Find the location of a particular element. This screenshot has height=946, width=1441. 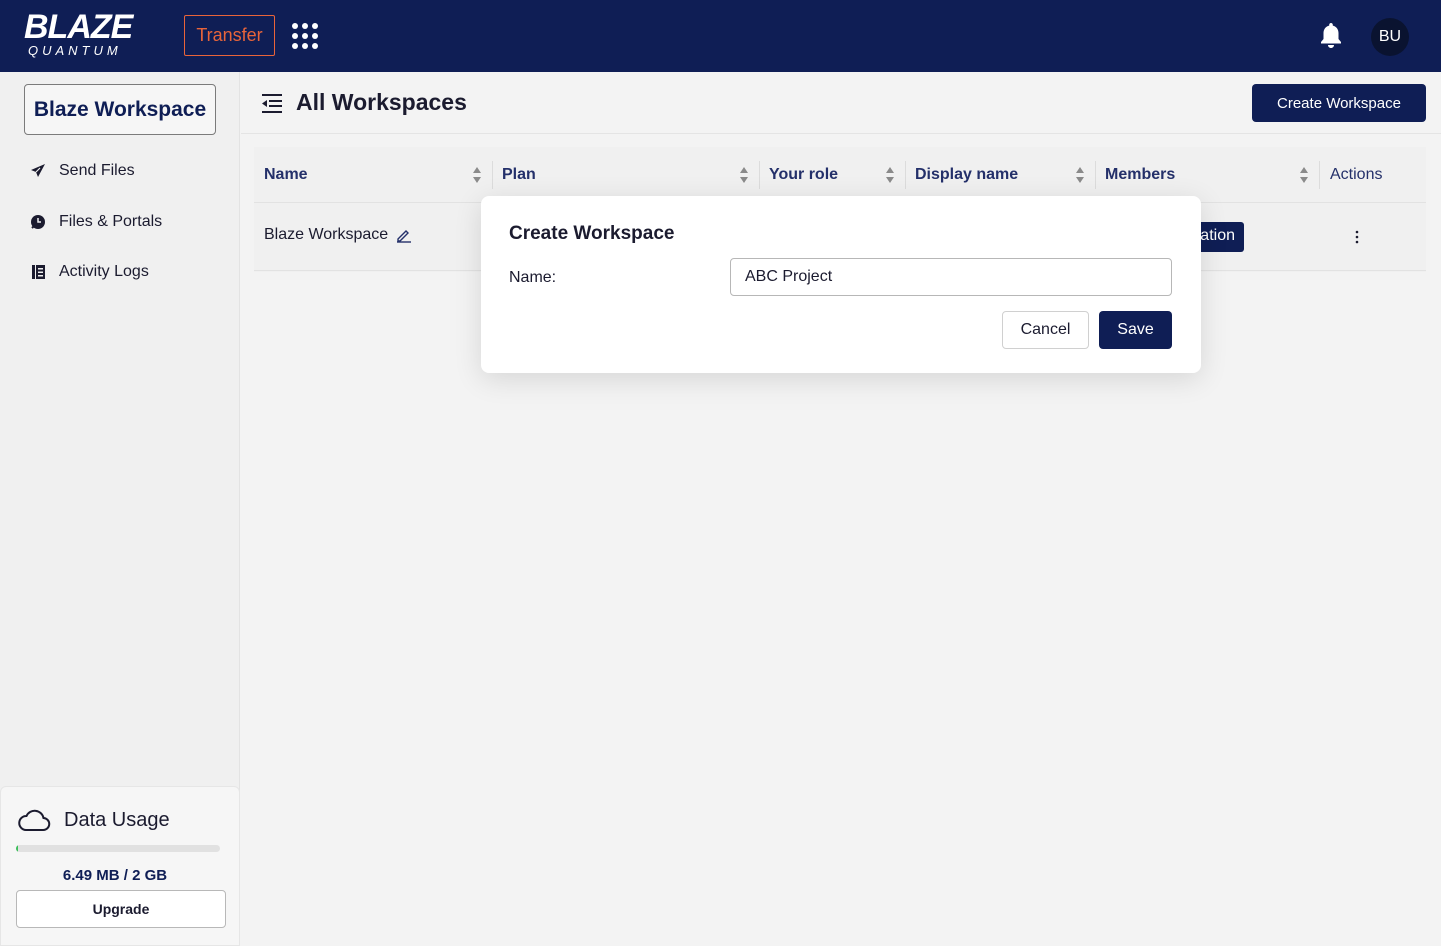

name-field-label: Name: is located at coordinates (533, 277).